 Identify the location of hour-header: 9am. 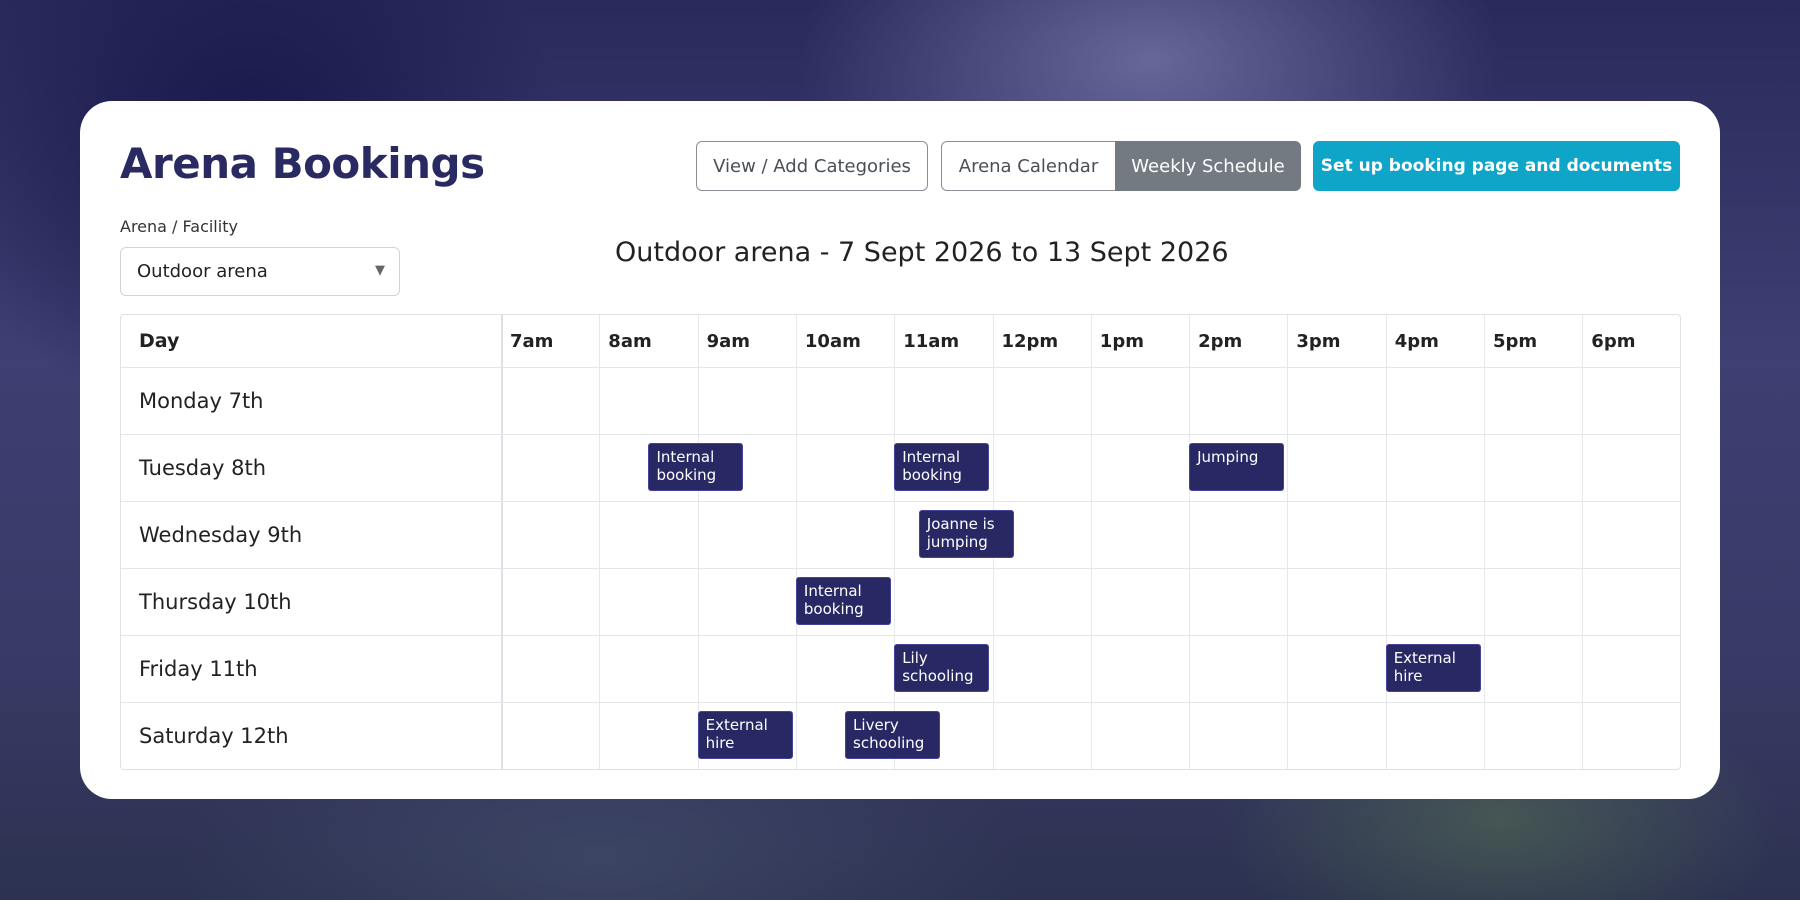
(728, 341).